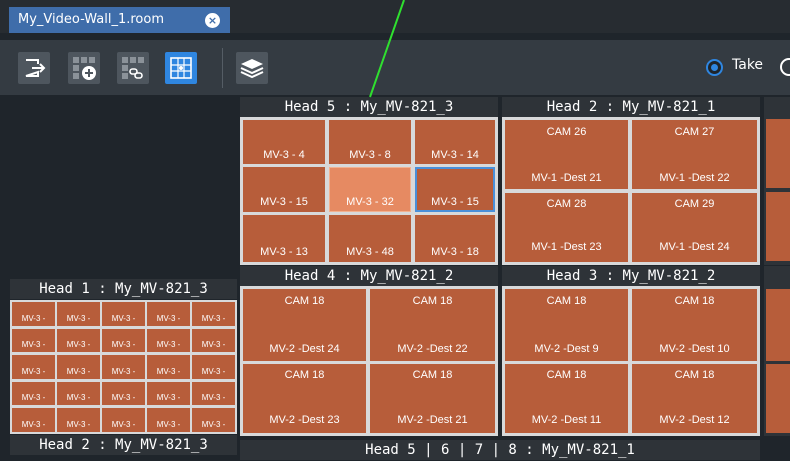 This screenshot has width=790, height=461. I want to click on head3-tile: CAM 18 MV-2 -Dest 12, so click(694, 398).